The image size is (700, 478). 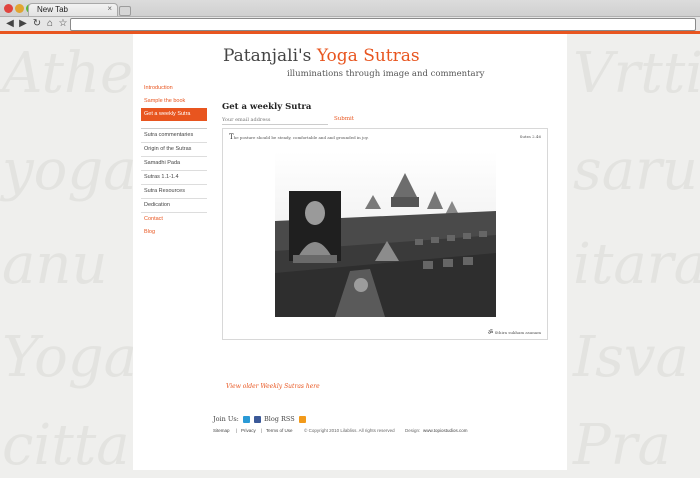 What do you see at coordinates (174, 88) in the screenshot?
I see `nav-introduction: Introduction` at bounding box center [174, 88].